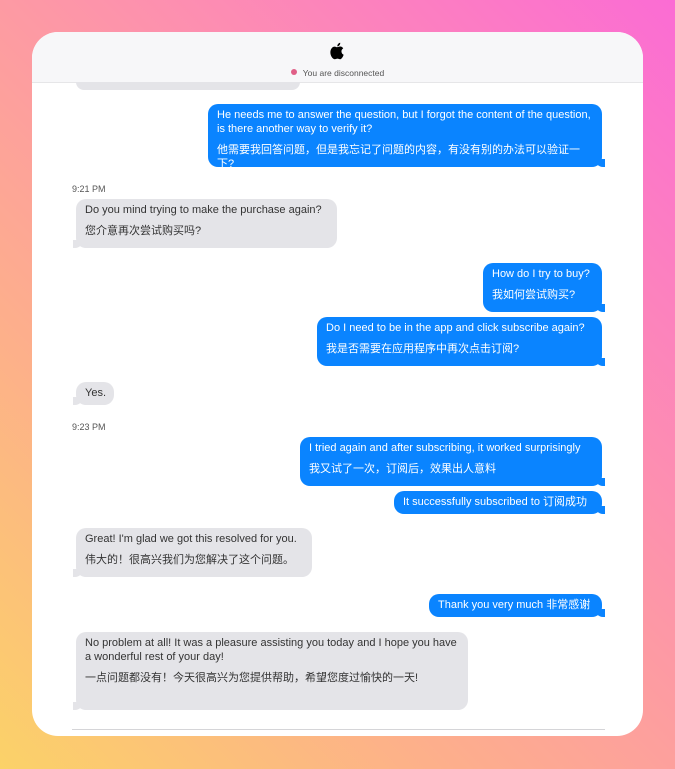  What do you see at coordinates (495, 502) in the screenshot?
I see `message-text-en: It successfully subscribed to 订阅成功` at bounding box center [495, 502].